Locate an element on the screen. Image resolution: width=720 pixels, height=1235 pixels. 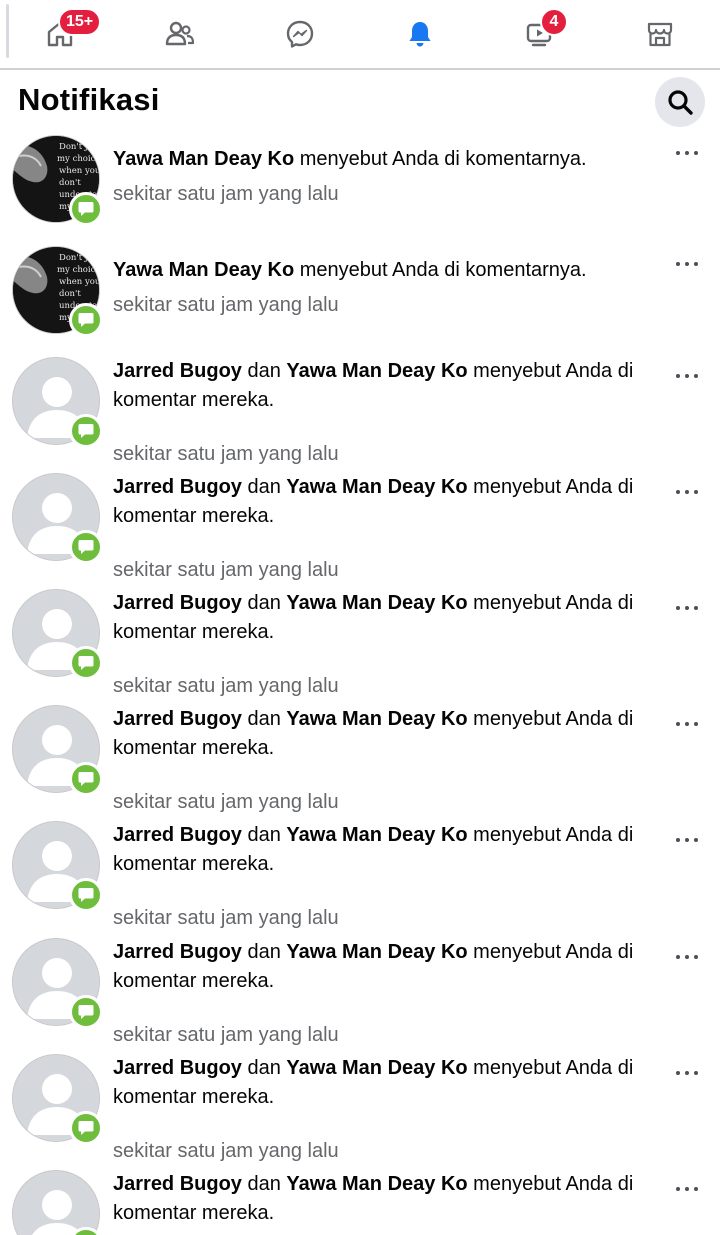
tab-home: 15+ is located at coordinates (60, 34).